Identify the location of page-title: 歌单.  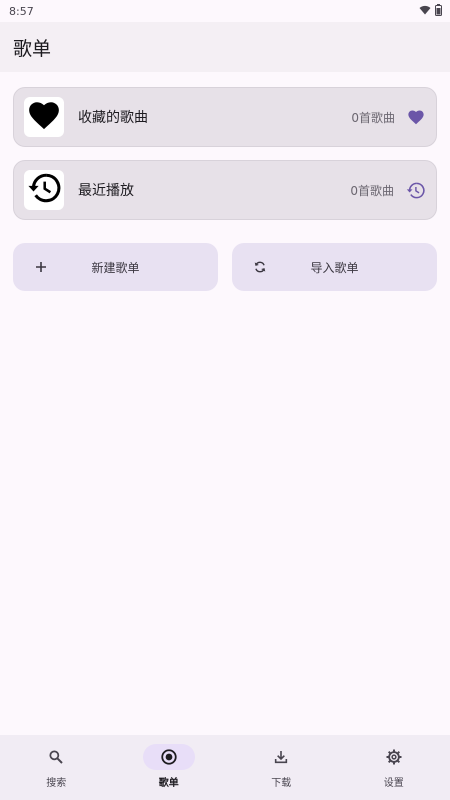
(32, 48).